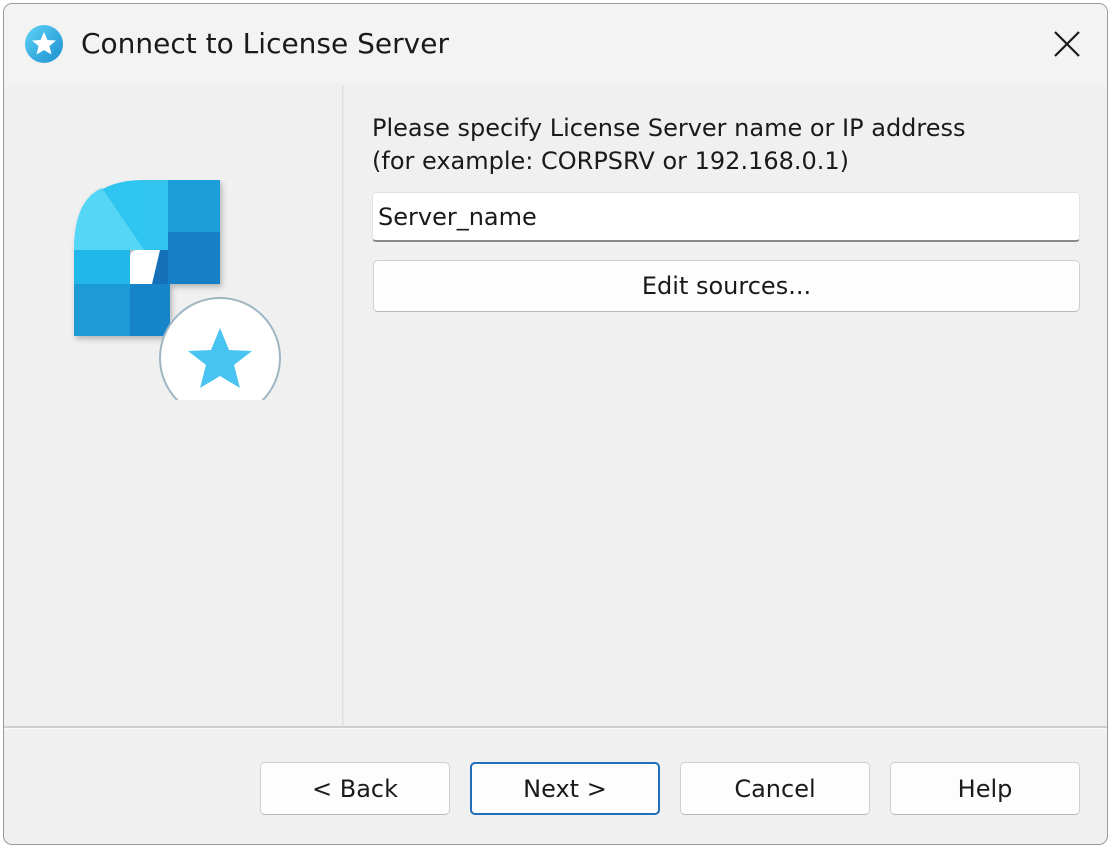 The height and width of the screenshot is (849, 1113). What do you see at coordinates (775, 788) in the screenshot?
I see `cancel-button: Cancel` at bounding box center [775, 788].